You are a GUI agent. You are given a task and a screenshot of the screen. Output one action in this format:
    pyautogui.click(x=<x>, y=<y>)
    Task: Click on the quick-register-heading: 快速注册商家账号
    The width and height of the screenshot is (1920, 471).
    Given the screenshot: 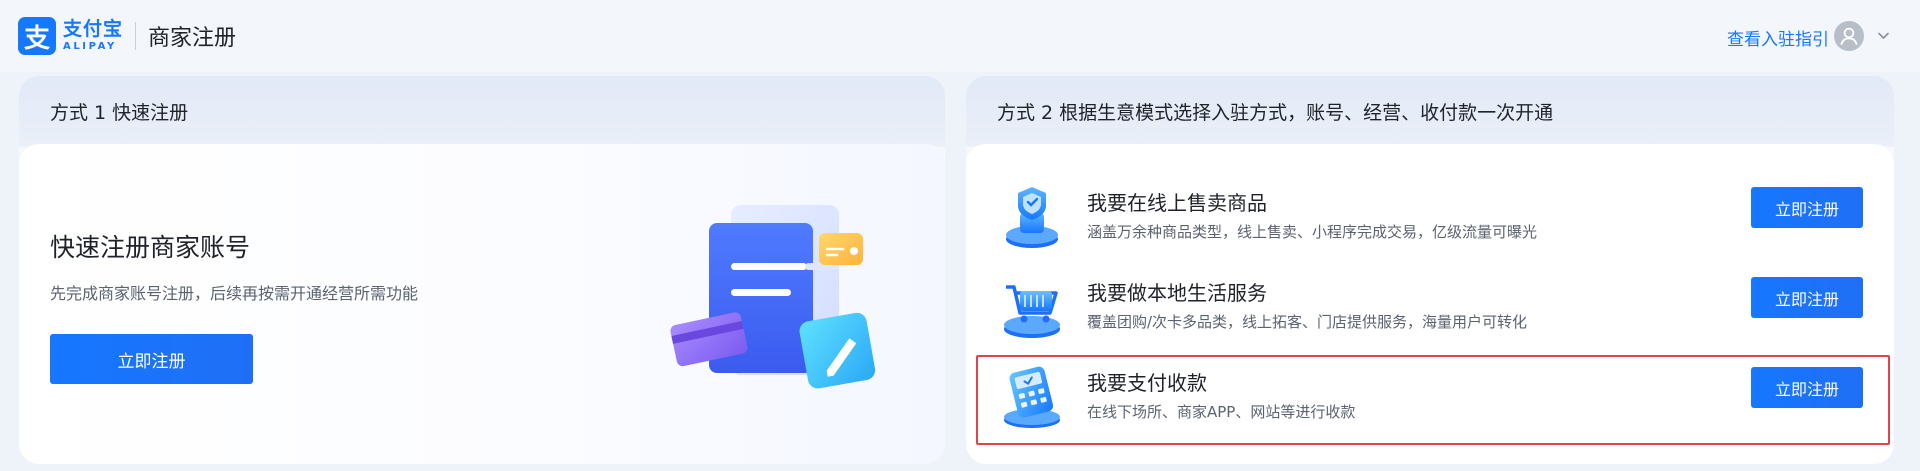 What is the action you would take?
    pyautogui.click(x=150, y=247)
    